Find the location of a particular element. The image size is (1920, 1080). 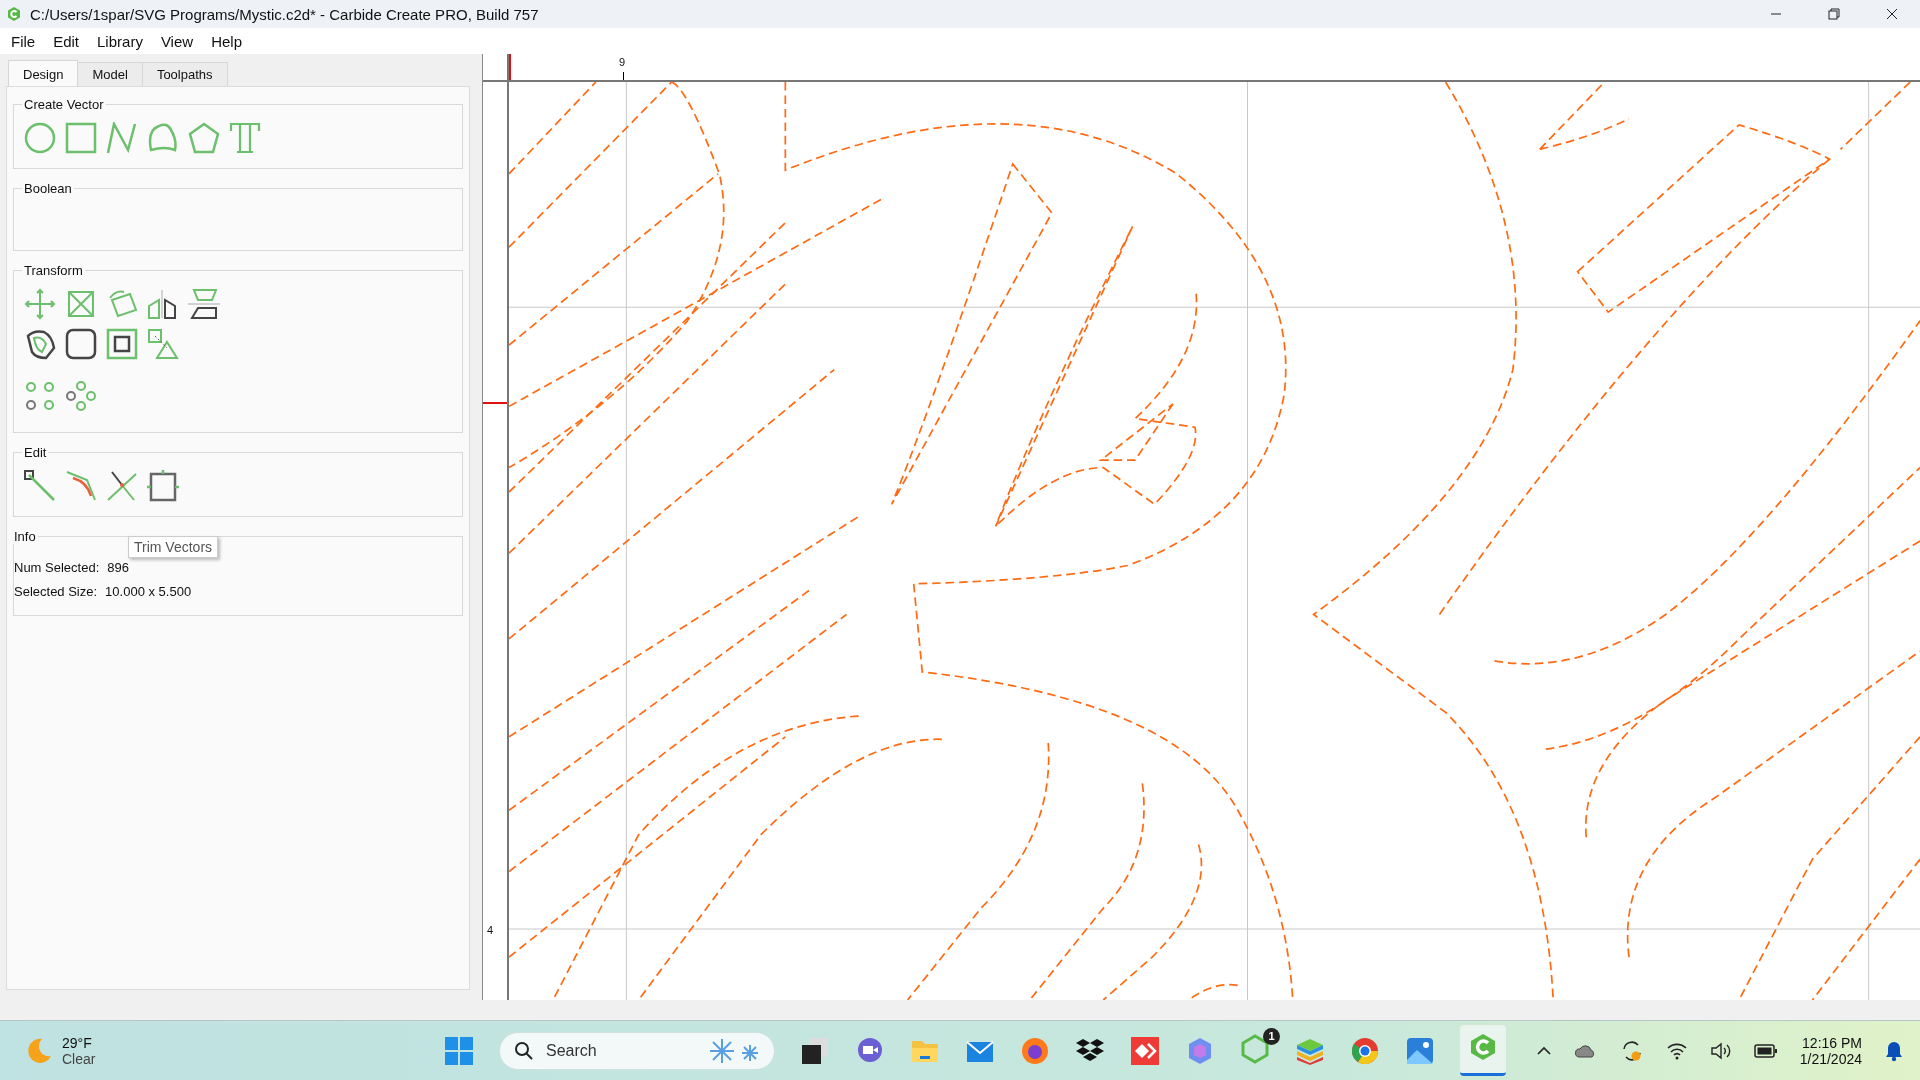

photo-gallery-icon is located at coordinates (1420, 1050).